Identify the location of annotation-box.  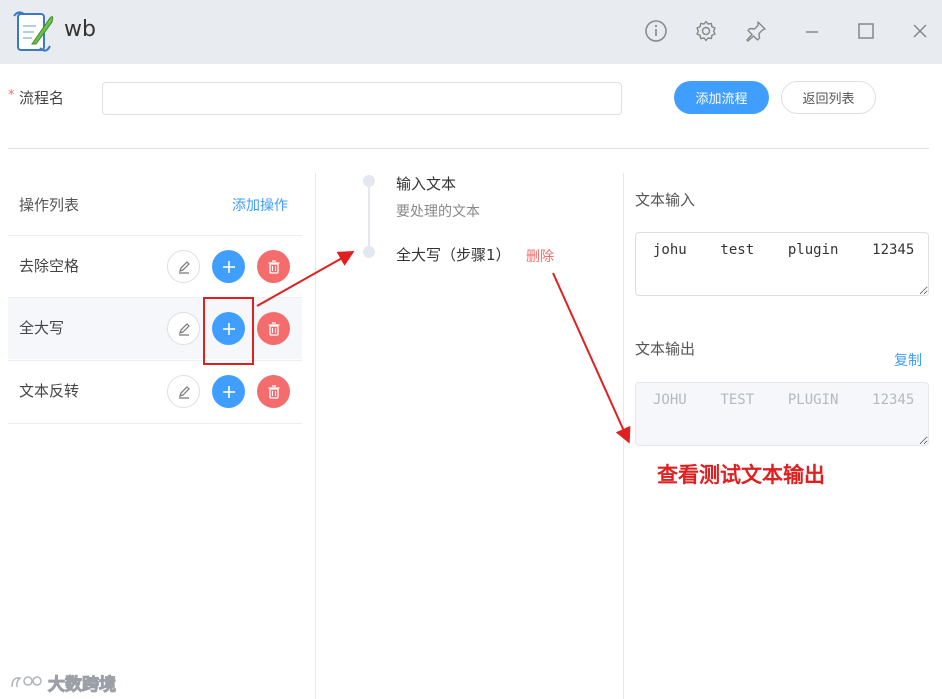
(228, 331).